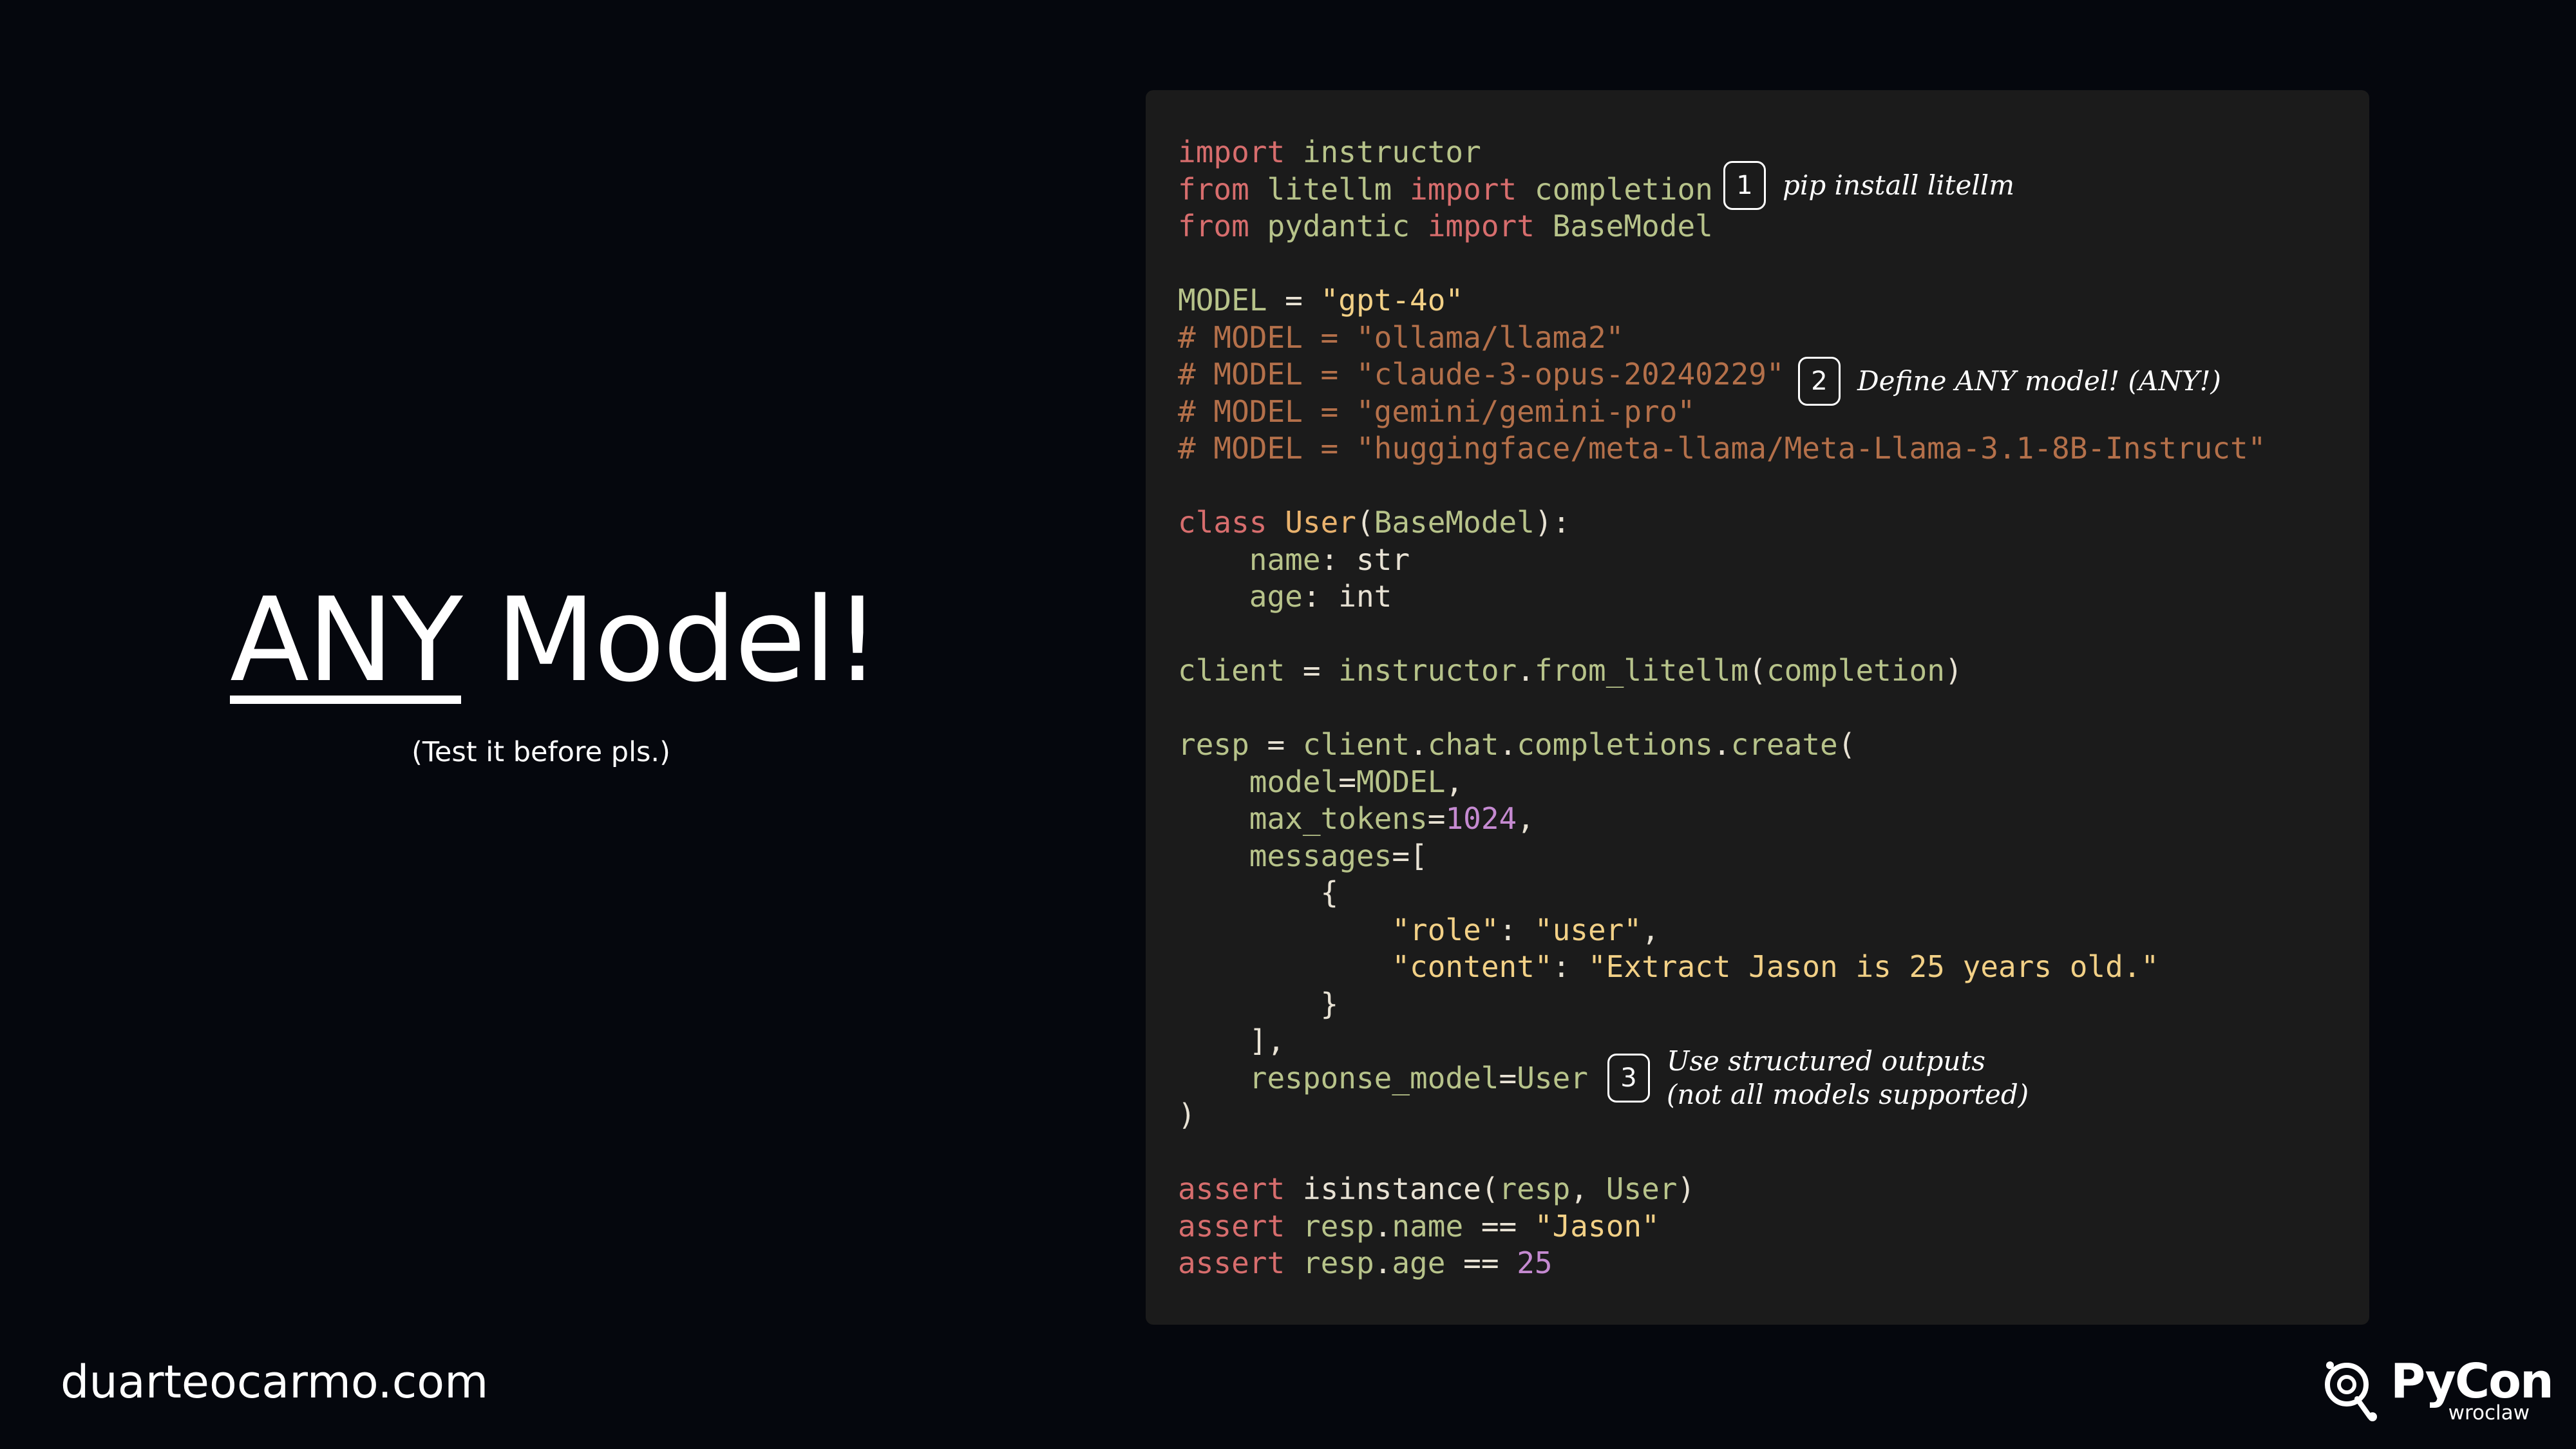 This screenshot has height=1449, width=2576. Describe the element at coordinates (1329, 189) in the screenshot. I see `code-token: litellm` at that location.